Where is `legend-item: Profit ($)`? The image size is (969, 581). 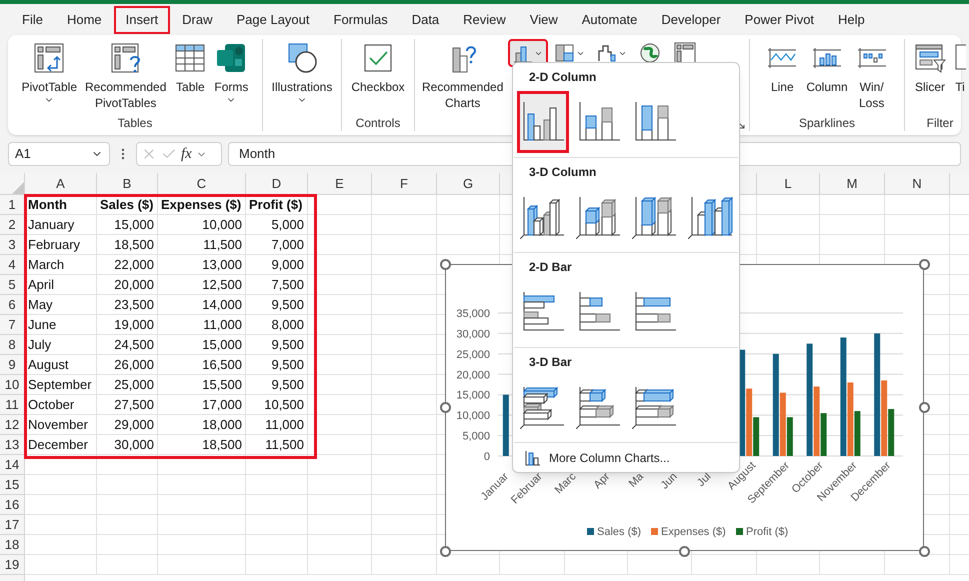 legend-item: Profit ($) is located at coordinates (762, 532).